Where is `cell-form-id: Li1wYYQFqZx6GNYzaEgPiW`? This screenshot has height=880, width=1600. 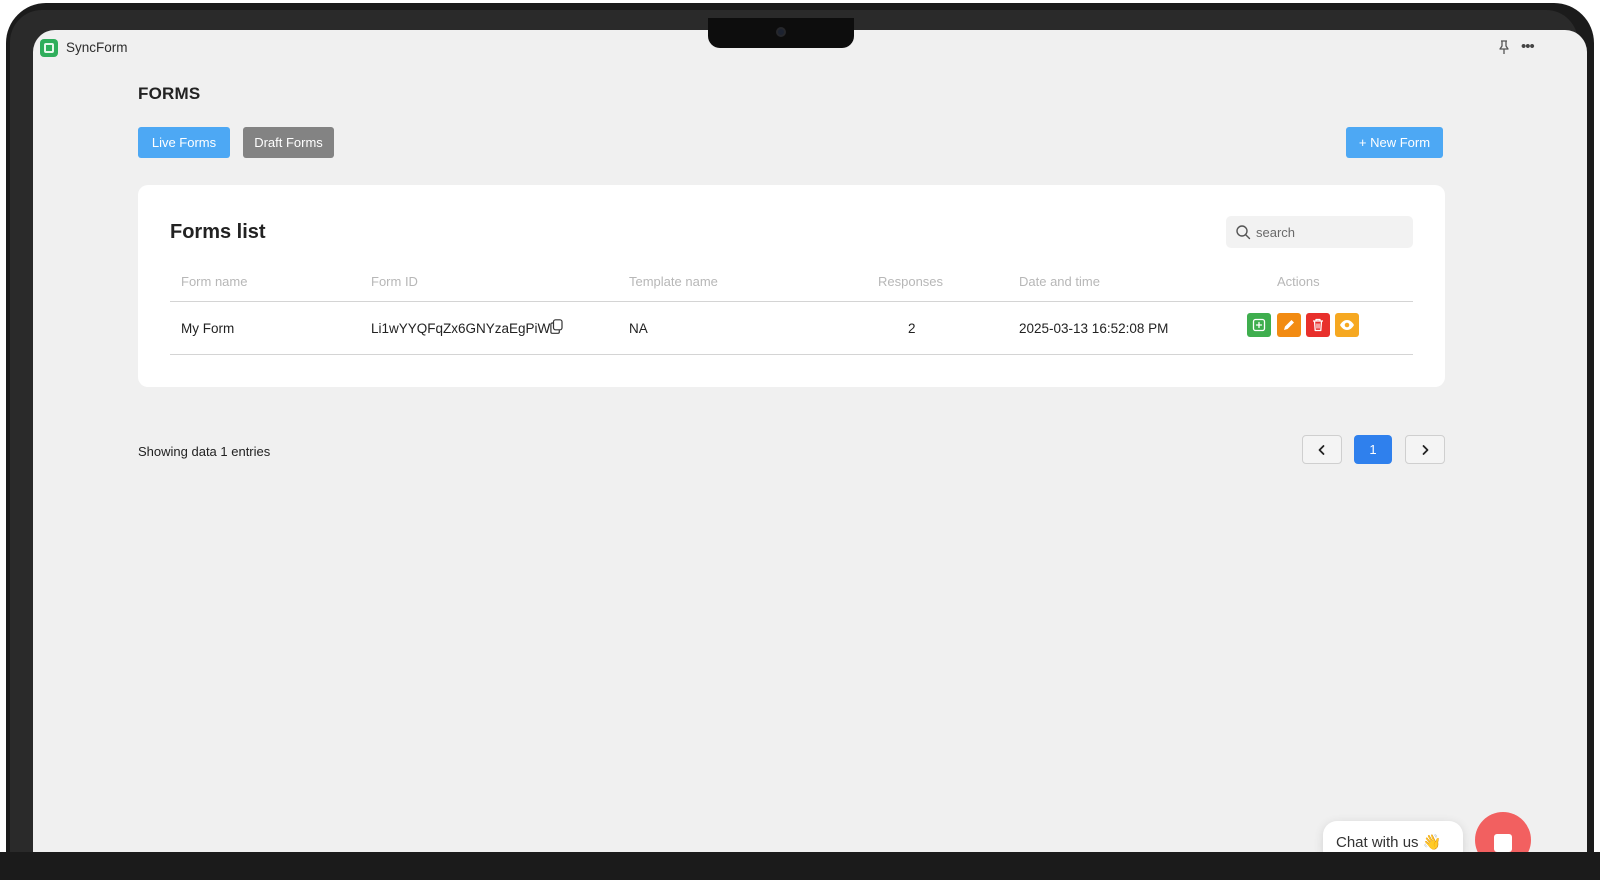
cell-form-id: Li1wYYQFqZx6GNYzaEgPiW is located at coordinates (461, 328).